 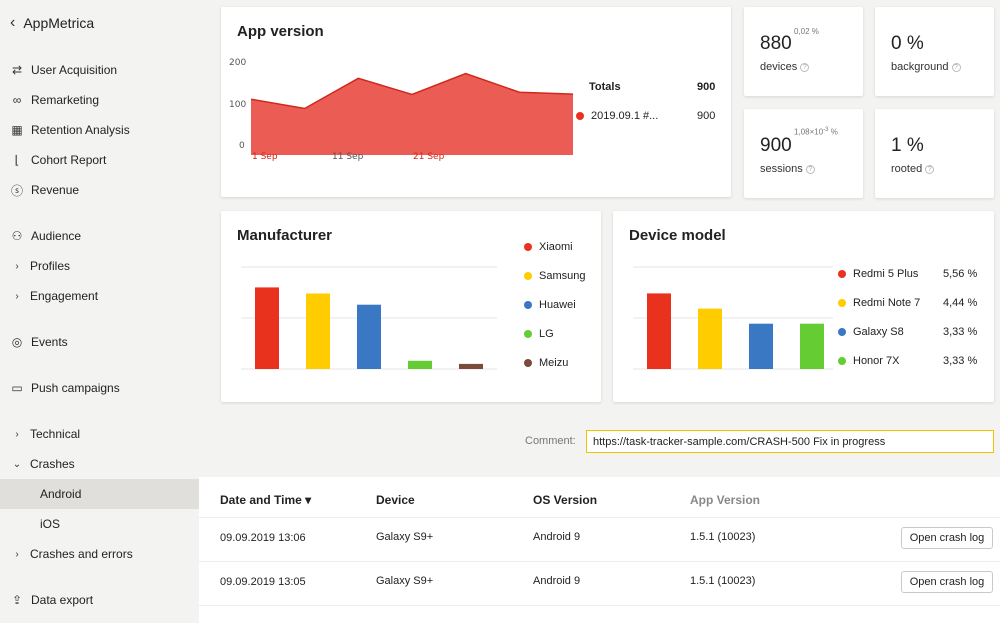 I want to click on background-label: background?, so click(x=926, y=67).